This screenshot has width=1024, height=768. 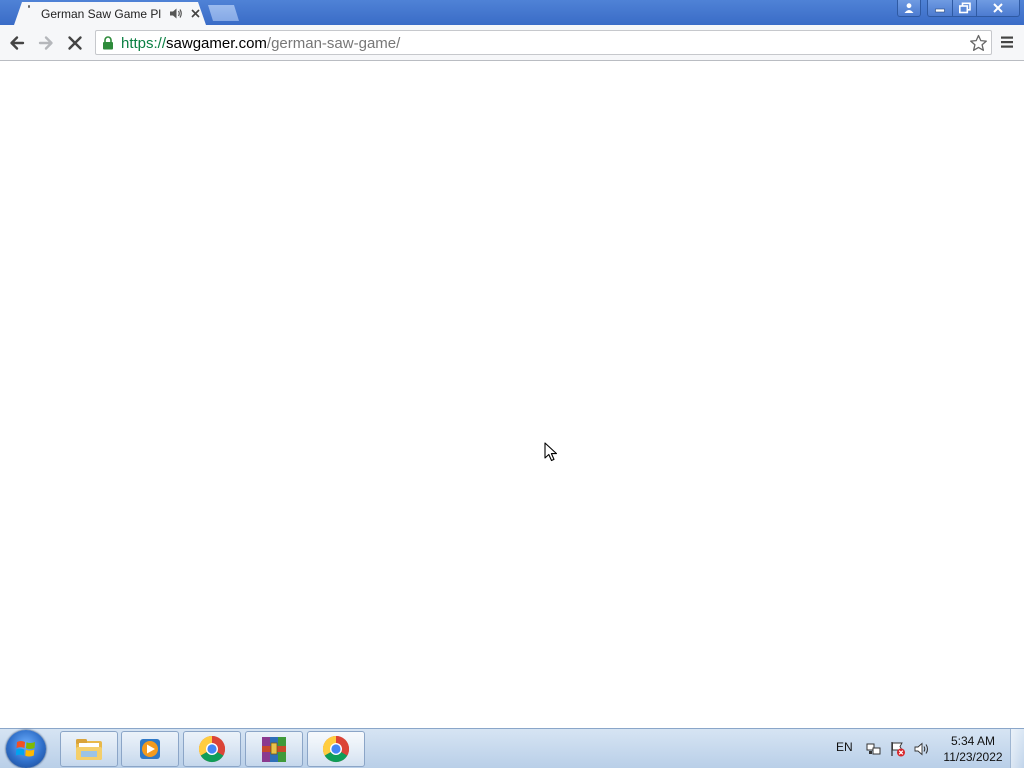 I want to click on url-host: sawgamer.com, so click(x=216, y=43).